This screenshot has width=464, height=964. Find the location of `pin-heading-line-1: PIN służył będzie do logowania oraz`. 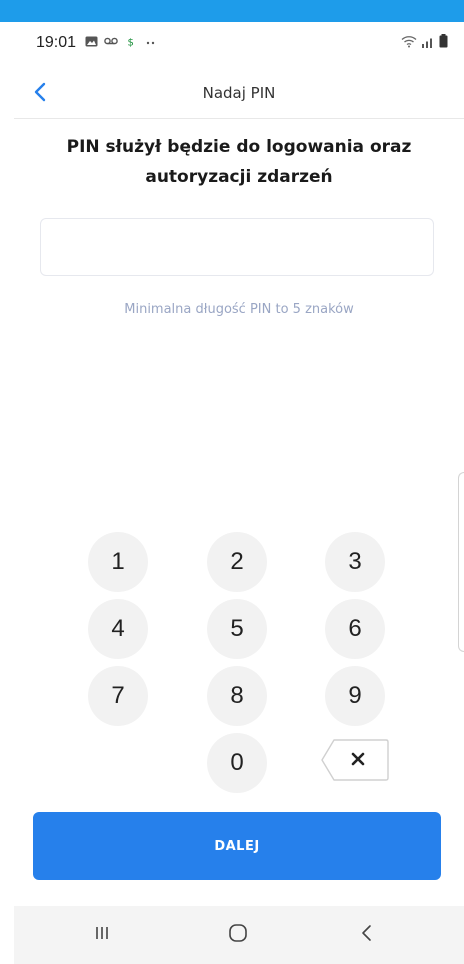

pin-heading-line-1: PIN służył będzie do logowania oraz is located at coordinates (239, 147).